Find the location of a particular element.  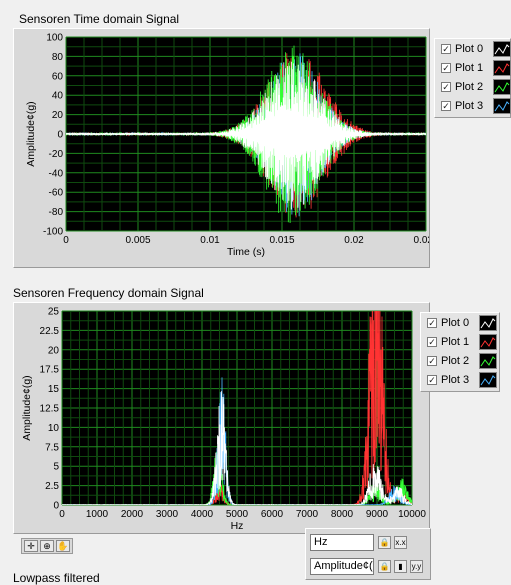

y-tick-label: 100 is located at coordinates (54, 38).